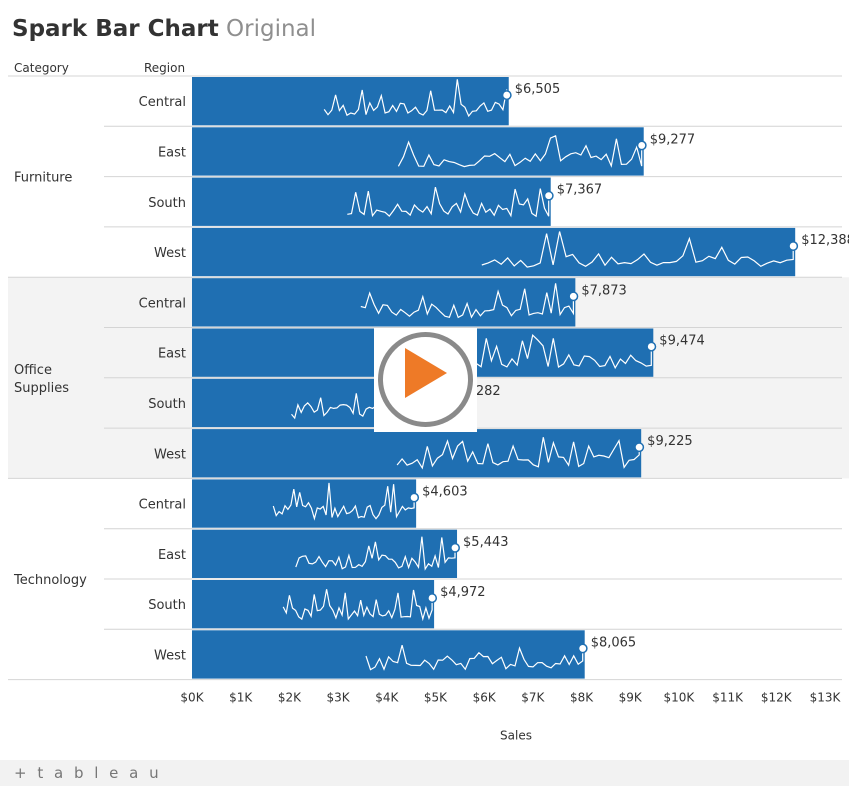 The image size is (849, 786). What do you see at coordinates (463, 592) in the screenshot?
I see `data-label: $4,972` at bounding box center [463, 592].